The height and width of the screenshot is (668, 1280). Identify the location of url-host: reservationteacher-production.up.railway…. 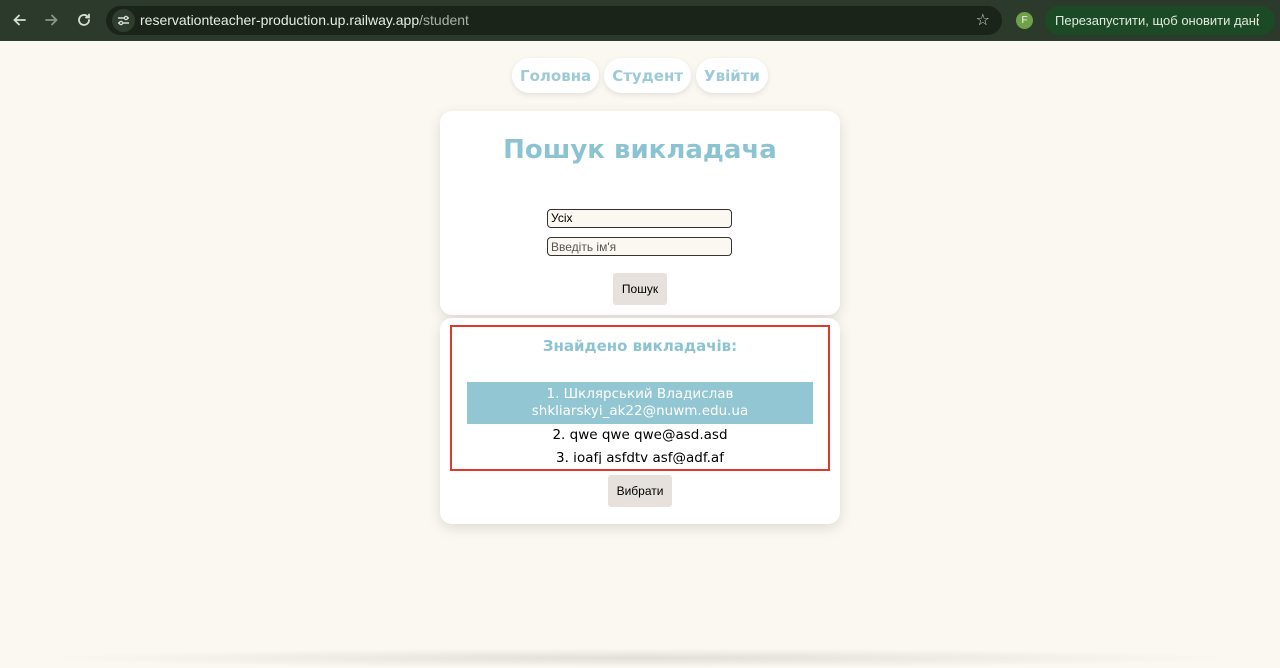
(280, 20).